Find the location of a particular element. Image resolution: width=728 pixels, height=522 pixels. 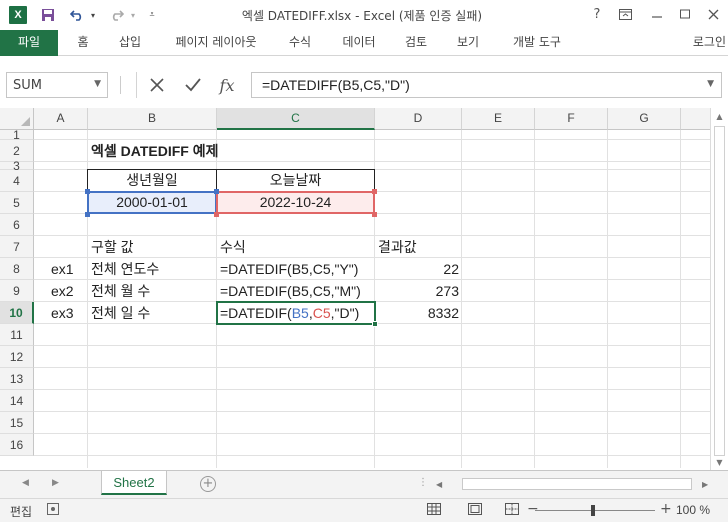

chevron-down-icon: ▼ is located at coordinates (97, 84).